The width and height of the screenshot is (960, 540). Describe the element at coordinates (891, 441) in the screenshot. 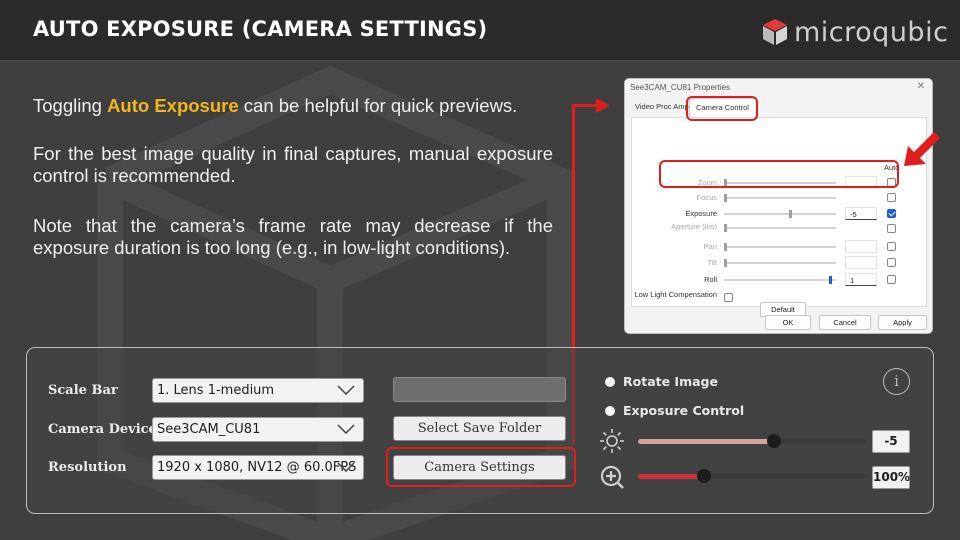

I see `exposure-value-box: -5` at that location.